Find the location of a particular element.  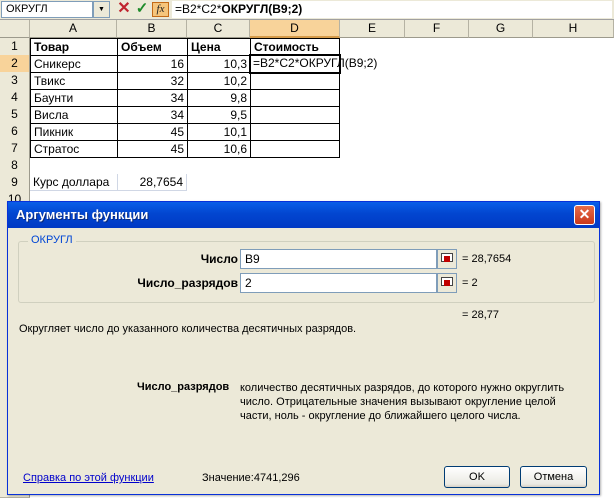

cell-d7 is located at coordinates (295, 149).